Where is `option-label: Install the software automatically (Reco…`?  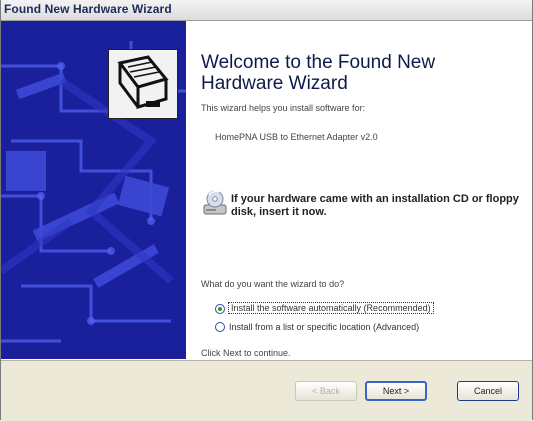 option-label: Install the software automatically (Reco… is located at coordinates (331, 308).